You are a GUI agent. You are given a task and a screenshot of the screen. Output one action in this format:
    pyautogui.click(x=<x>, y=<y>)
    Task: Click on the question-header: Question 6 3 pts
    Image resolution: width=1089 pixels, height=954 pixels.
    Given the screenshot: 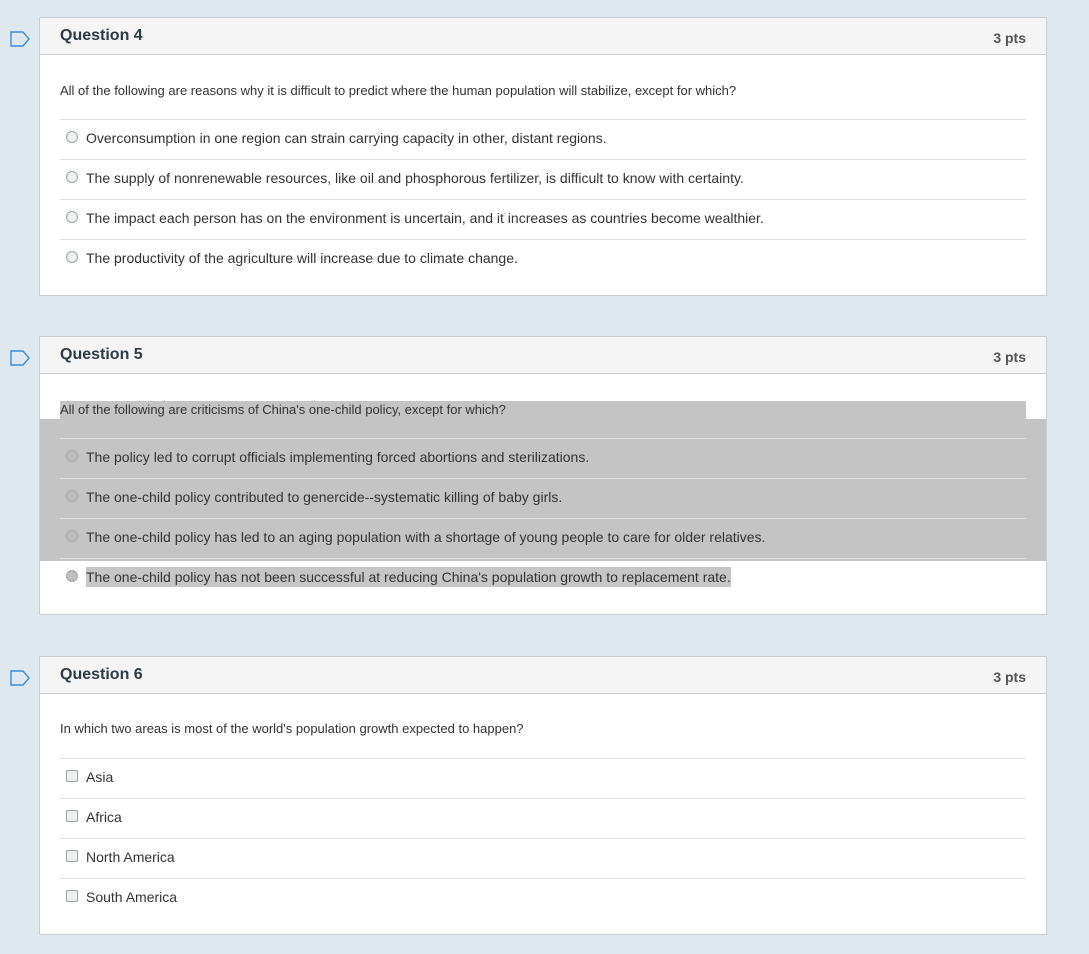 What is the action you would take?
    pyautogui.click(x=543, y=675)
    